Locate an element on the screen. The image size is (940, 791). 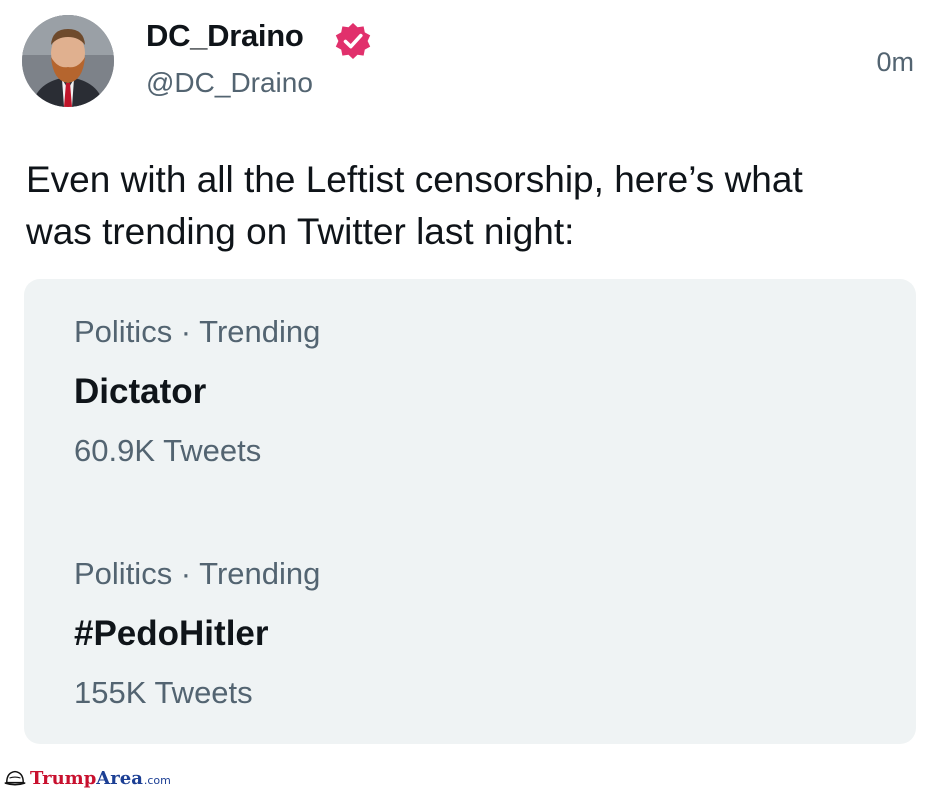
avatar-image is located at coordinates (68, 61).